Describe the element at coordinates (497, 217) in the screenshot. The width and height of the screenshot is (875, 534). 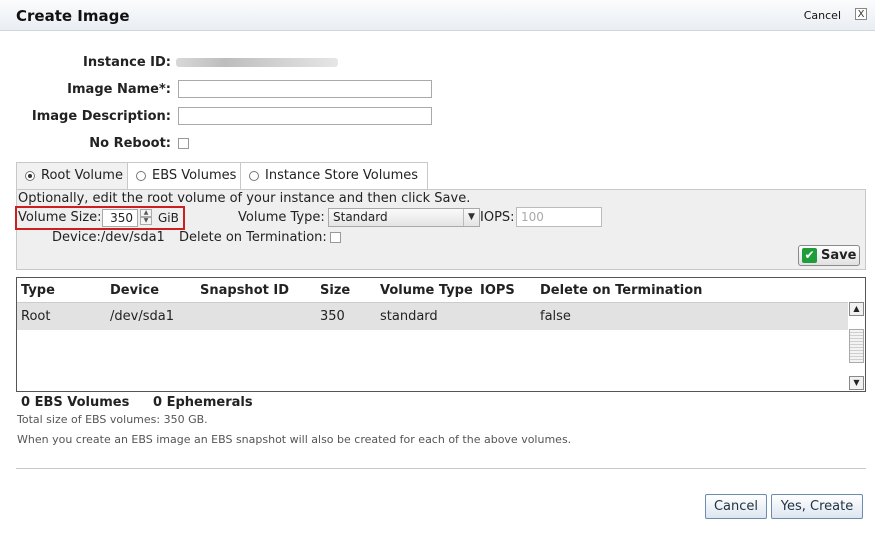
I see `iops-label: IOPS:` at that location.